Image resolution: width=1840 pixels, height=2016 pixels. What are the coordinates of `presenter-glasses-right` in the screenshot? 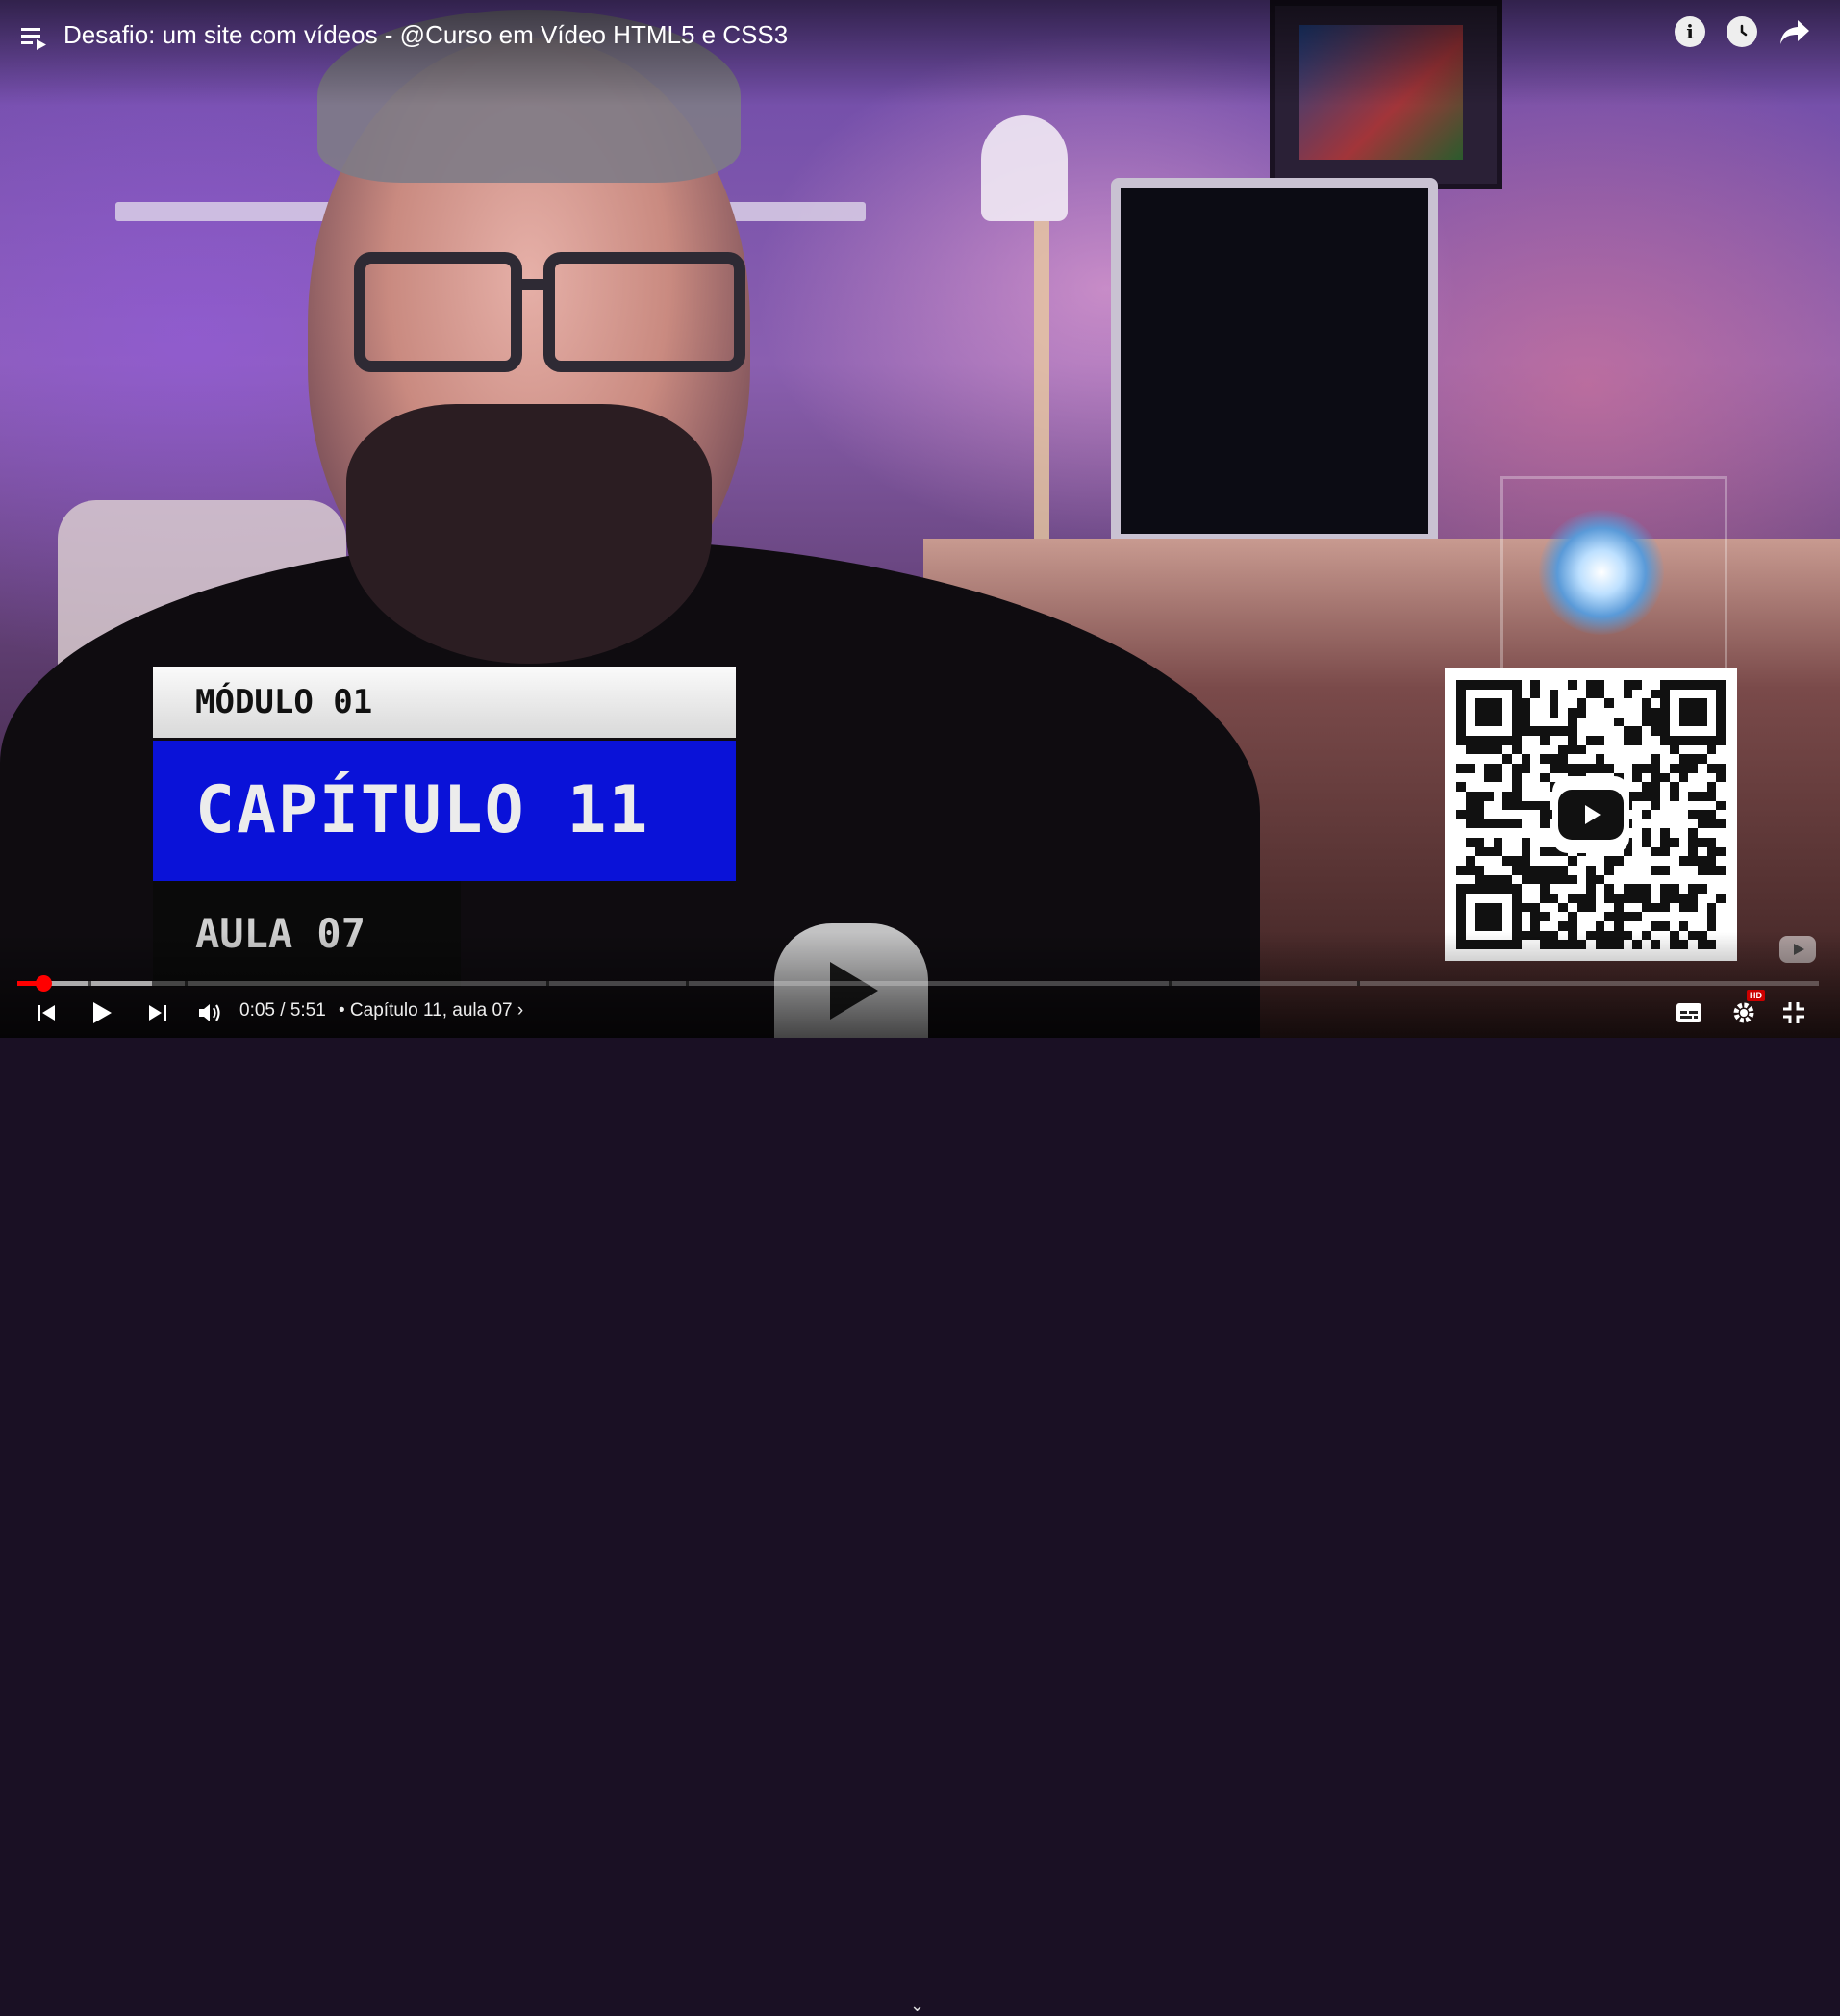 It's located at (644, 312).